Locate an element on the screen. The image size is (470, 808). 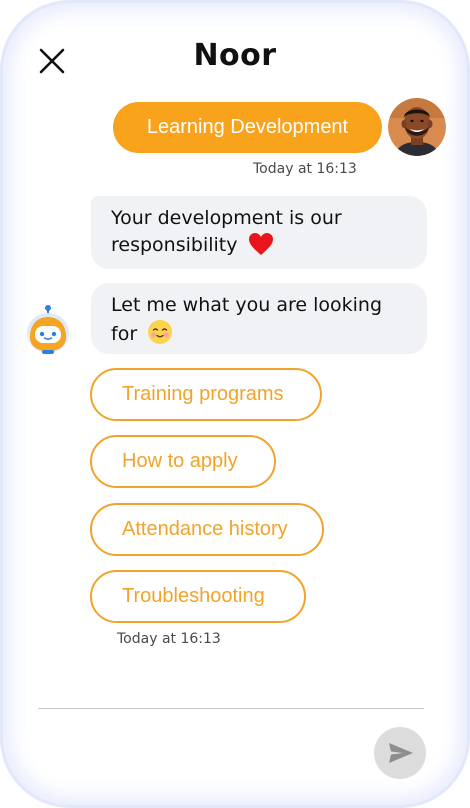
bot-message-text: Your development is our responsibility is located at coordinates (226, 231).